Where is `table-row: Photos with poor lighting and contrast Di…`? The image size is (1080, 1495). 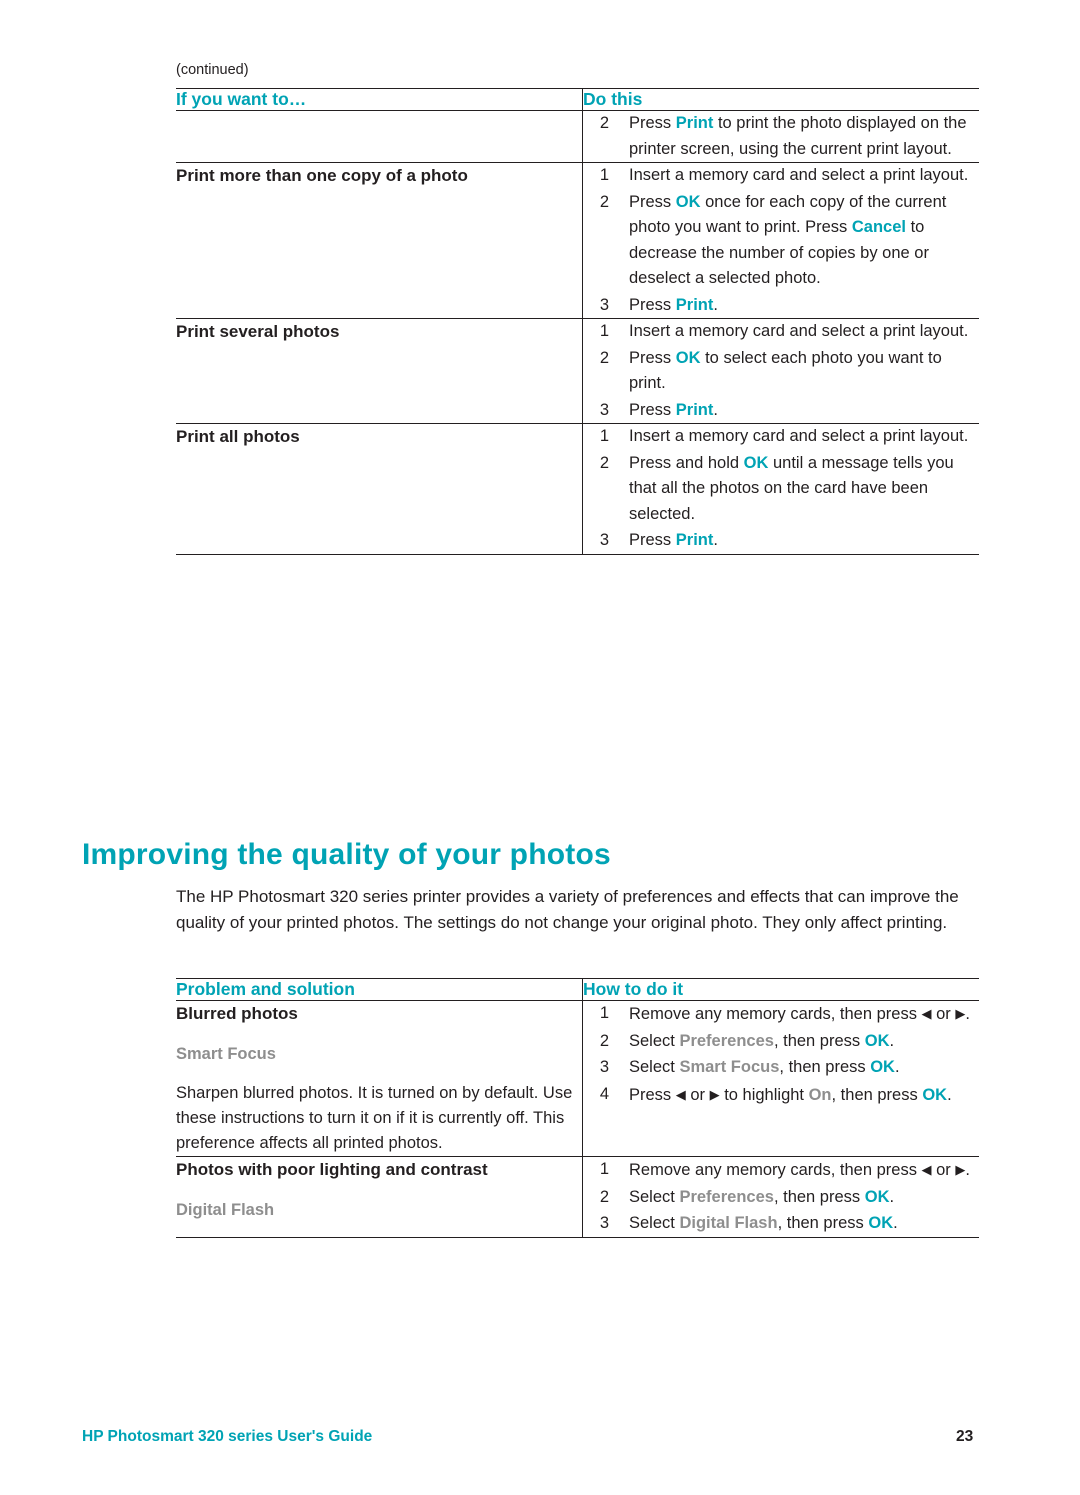 table-row: Photos with poor lighting and contrast Di… is located at coordinates (577, 1197).